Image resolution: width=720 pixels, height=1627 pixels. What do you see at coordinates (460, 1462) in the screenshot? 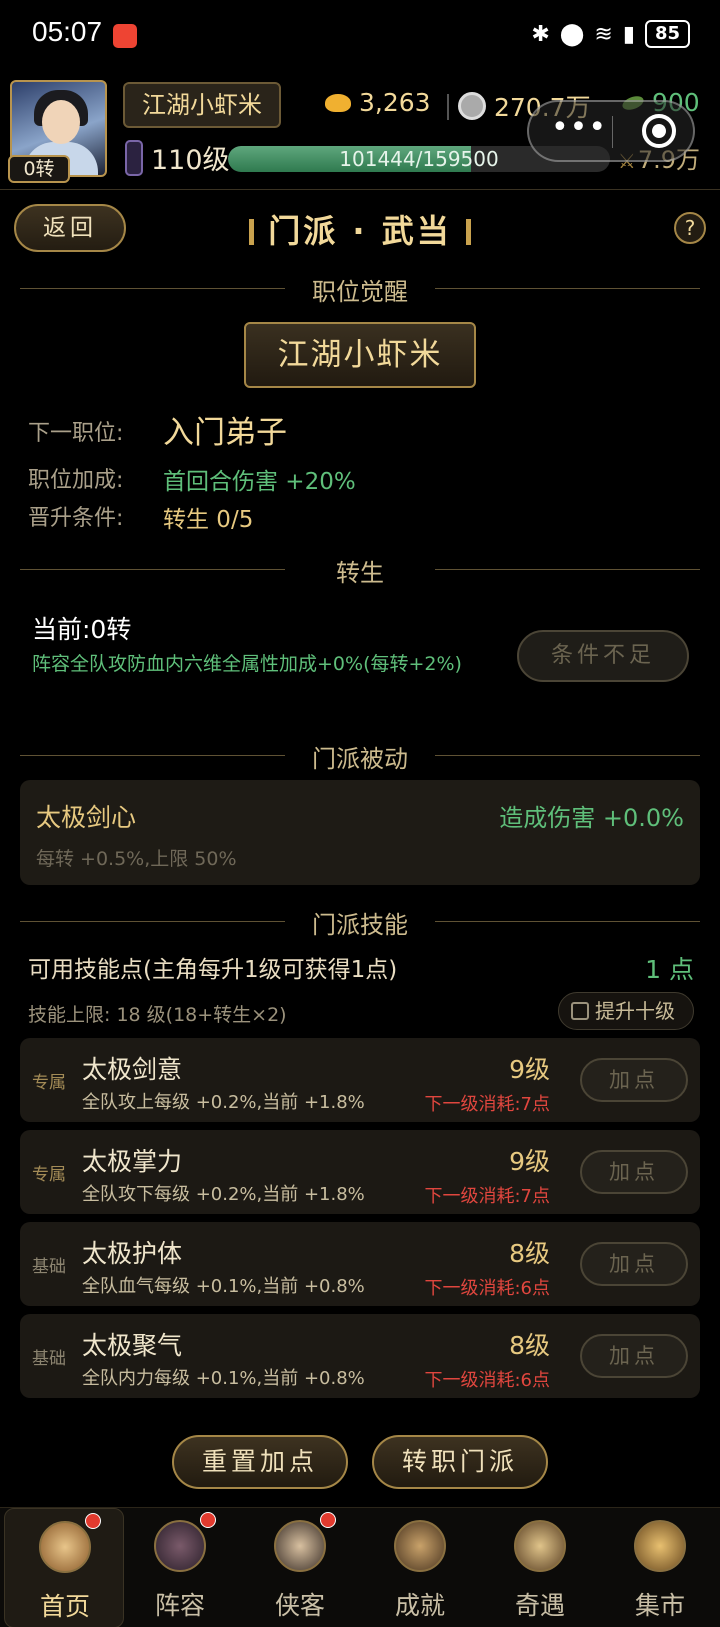
I see `transfer-sect-button: 转职门派` at bounding box center [460, 1462].